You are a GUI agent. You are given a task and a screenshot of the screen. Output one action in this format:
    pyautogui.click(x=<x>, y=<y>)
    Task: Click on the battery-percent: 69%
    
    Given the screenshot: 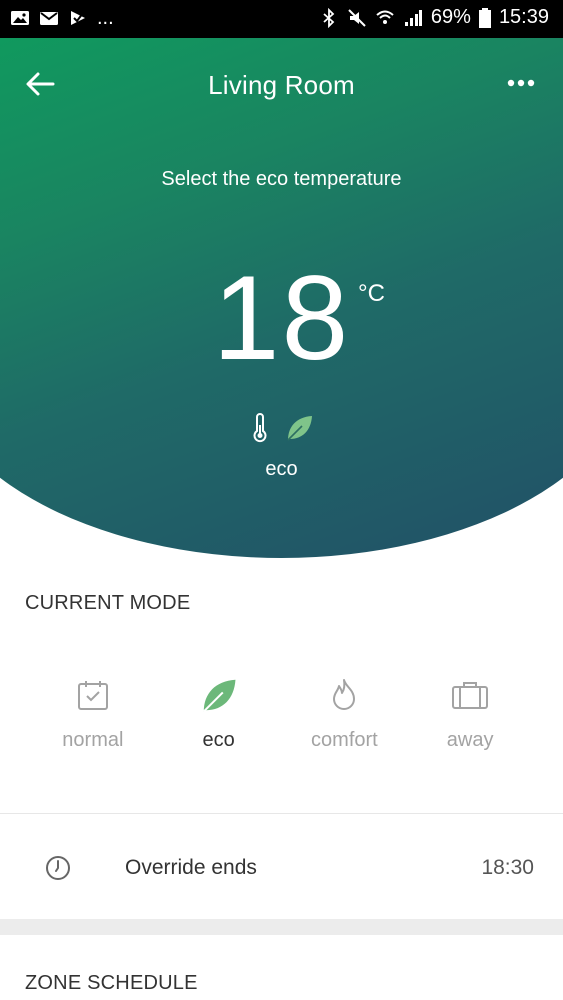 What is the action you would take?
    pyautogui.click(x=450, y=17)
    